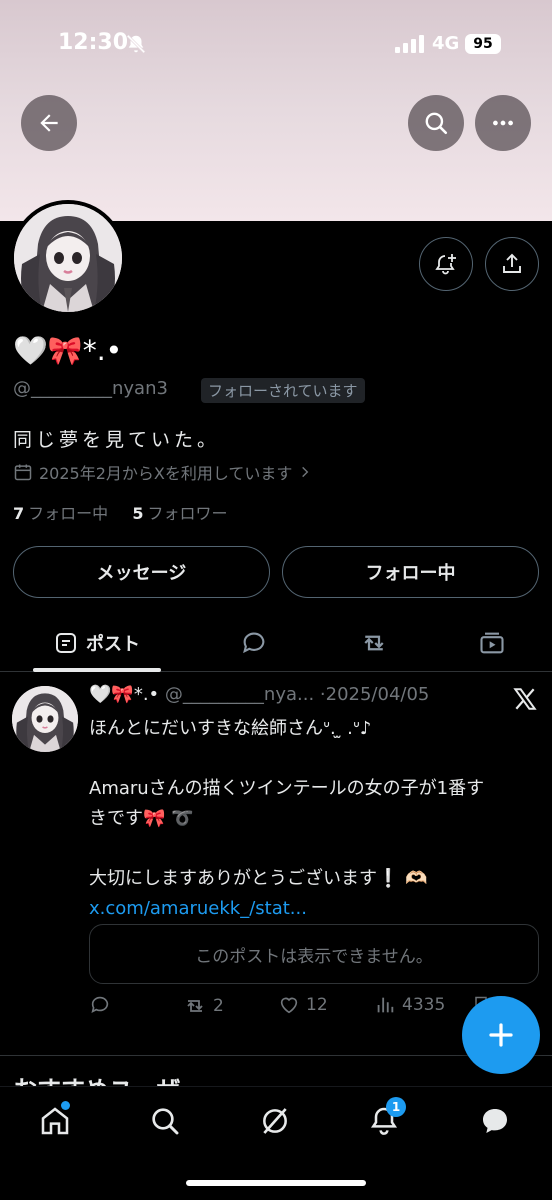 This screenshot has height=1200, width=552. I want to click on post-line: 大切にしますありがとうございます❕ 🫶🏻, so click(258, 878).